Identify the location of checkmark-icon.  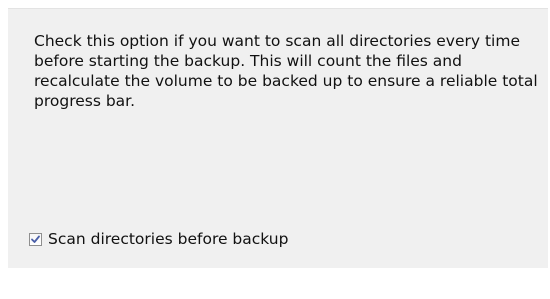
(35, 239).